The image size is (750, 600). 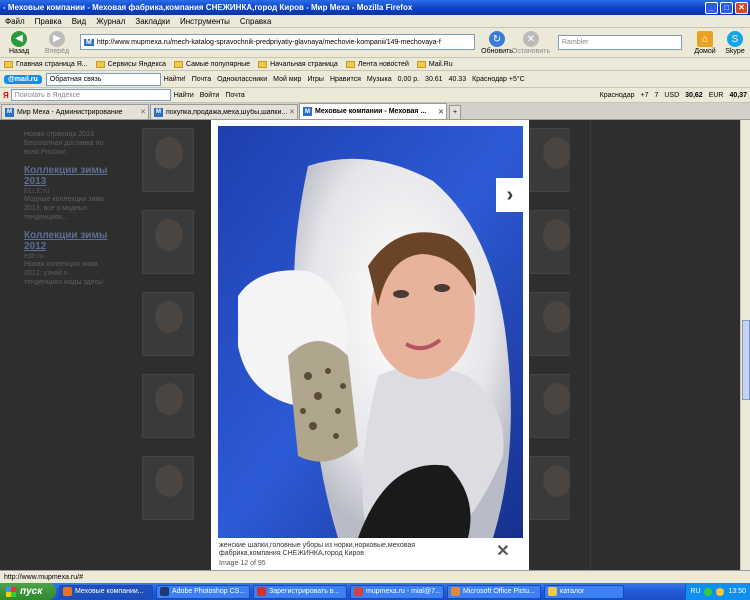 What do you see at coordinates (48, 21) in the screenshot?
I see `menu-edit: Правка` at bounding box center [48, 21].